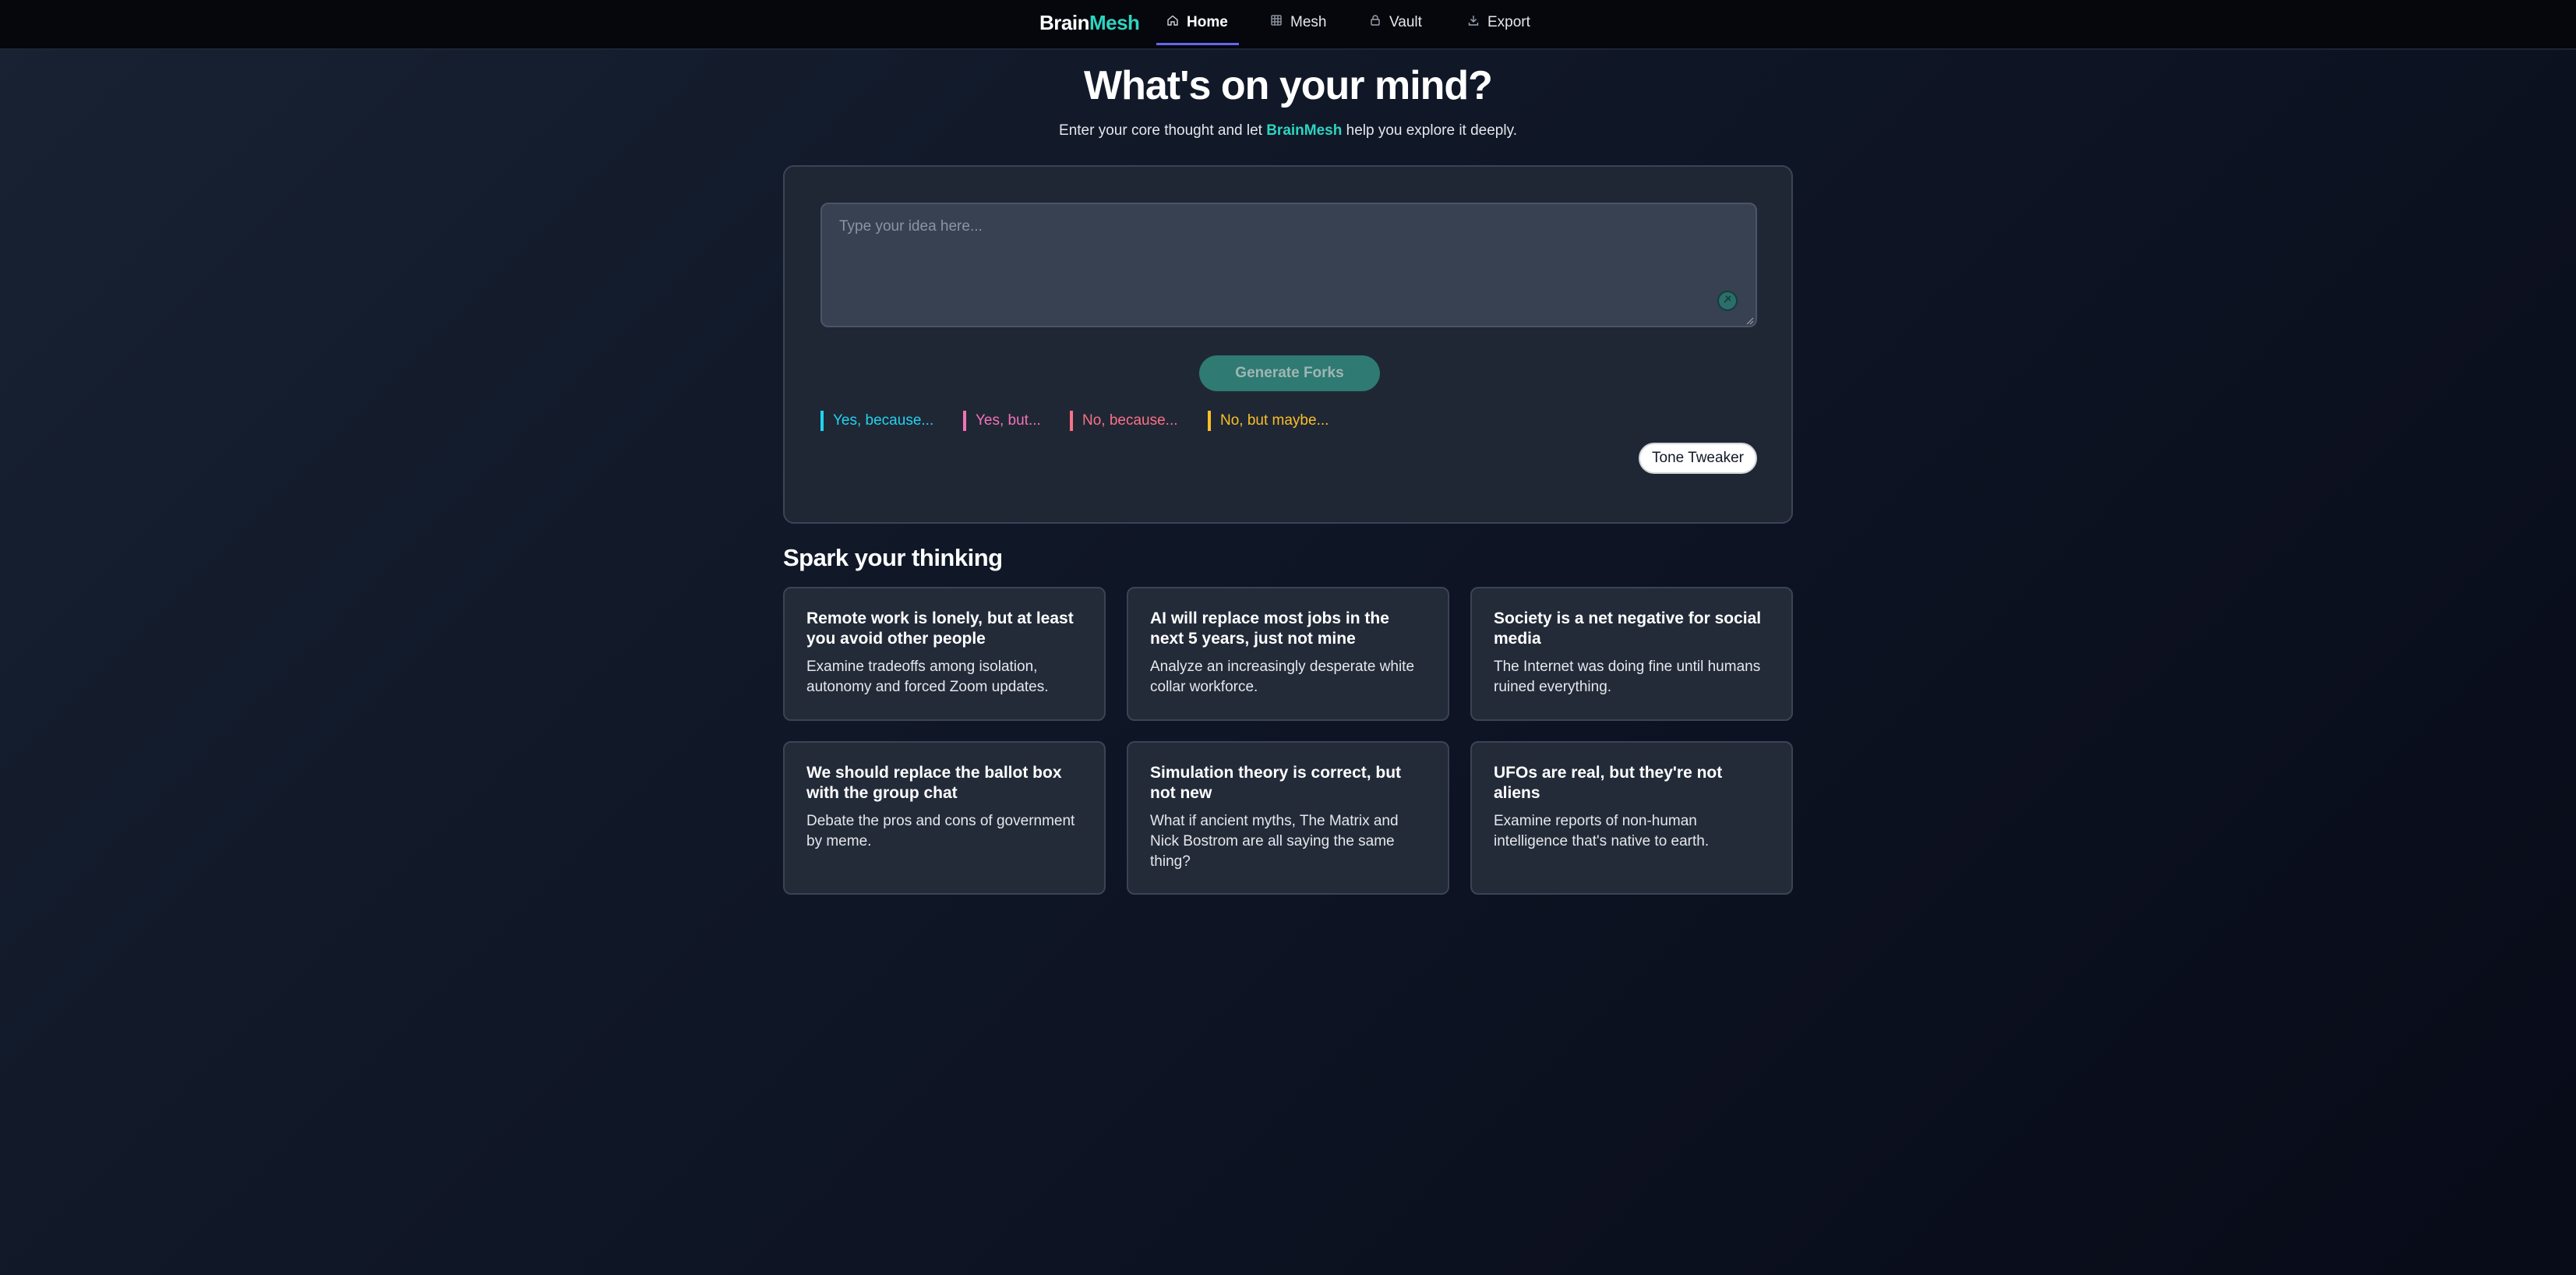  Describe the element at coordinates (1197, 44) in the screenshot. I see `active-tab-indicator` at that location.